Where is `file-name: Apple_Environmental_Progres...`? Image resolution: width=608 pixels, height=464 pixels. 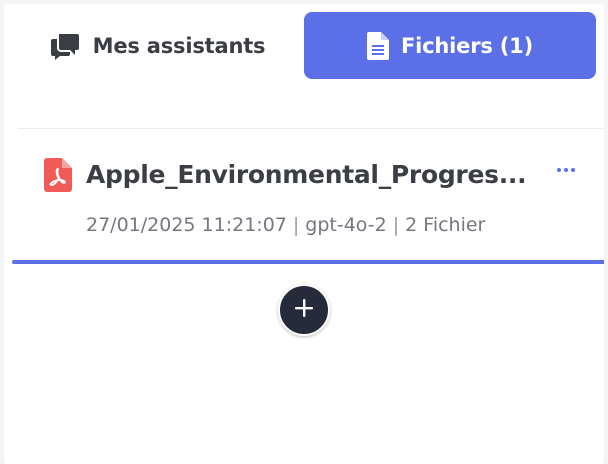
file-name: Apple_Environmental_Progres... is located at coordinates (316, 174).